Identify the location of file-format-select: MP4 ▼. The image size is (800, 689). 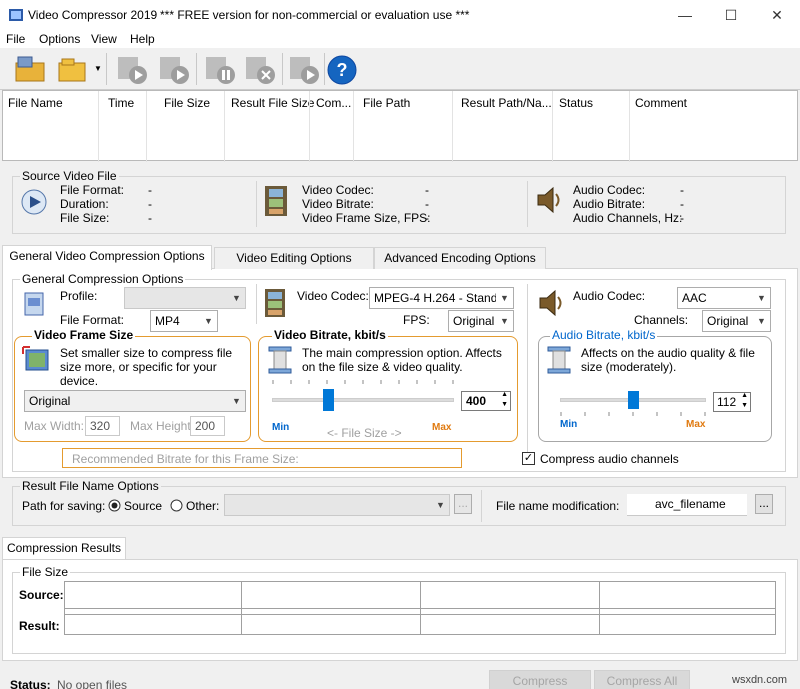
(184, 321).